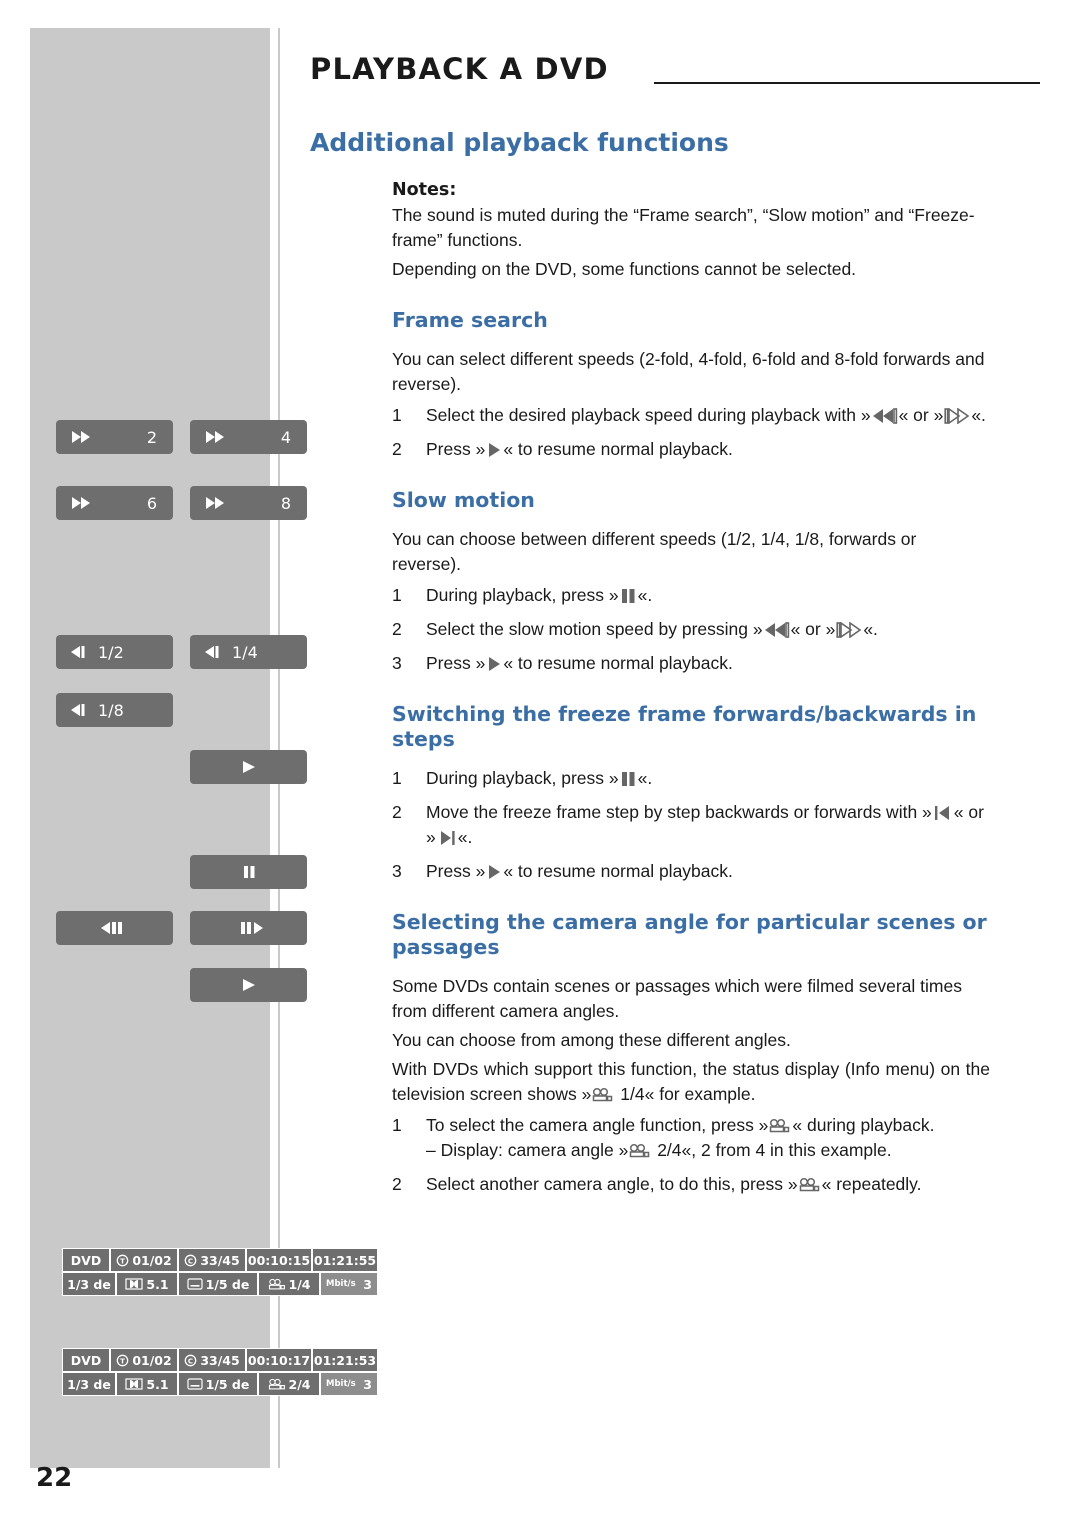 This screenshot has width=1080, height=1529. What do you see at coordinates (289, 1284) in the screenshot?
I see `osd-camera-angle: 1/4` at bounding box center [289, 1284].